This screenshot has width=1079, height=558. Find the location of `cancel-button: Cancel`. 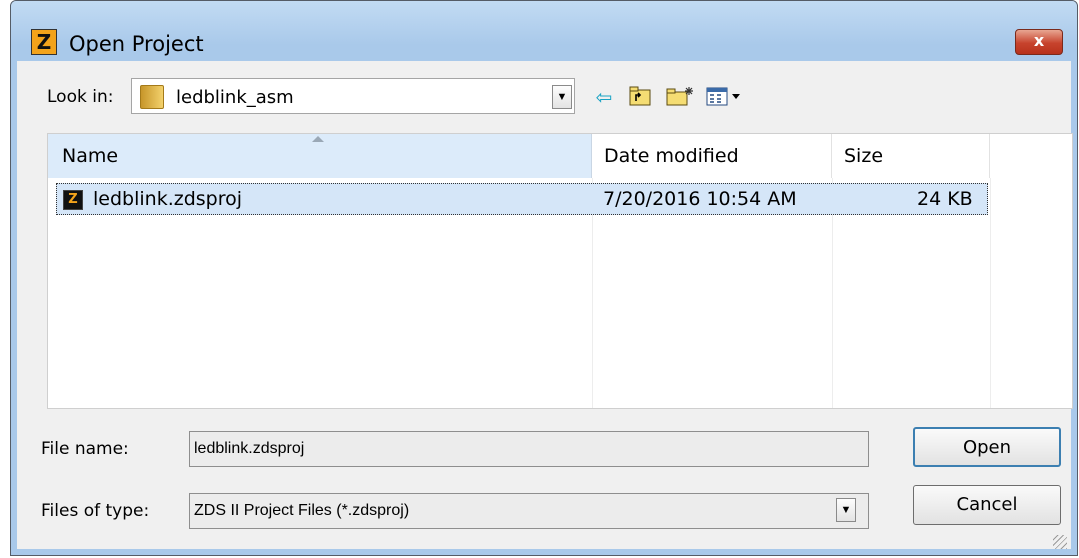

cancel-button: Cancel is located at coordinates (987, 505).